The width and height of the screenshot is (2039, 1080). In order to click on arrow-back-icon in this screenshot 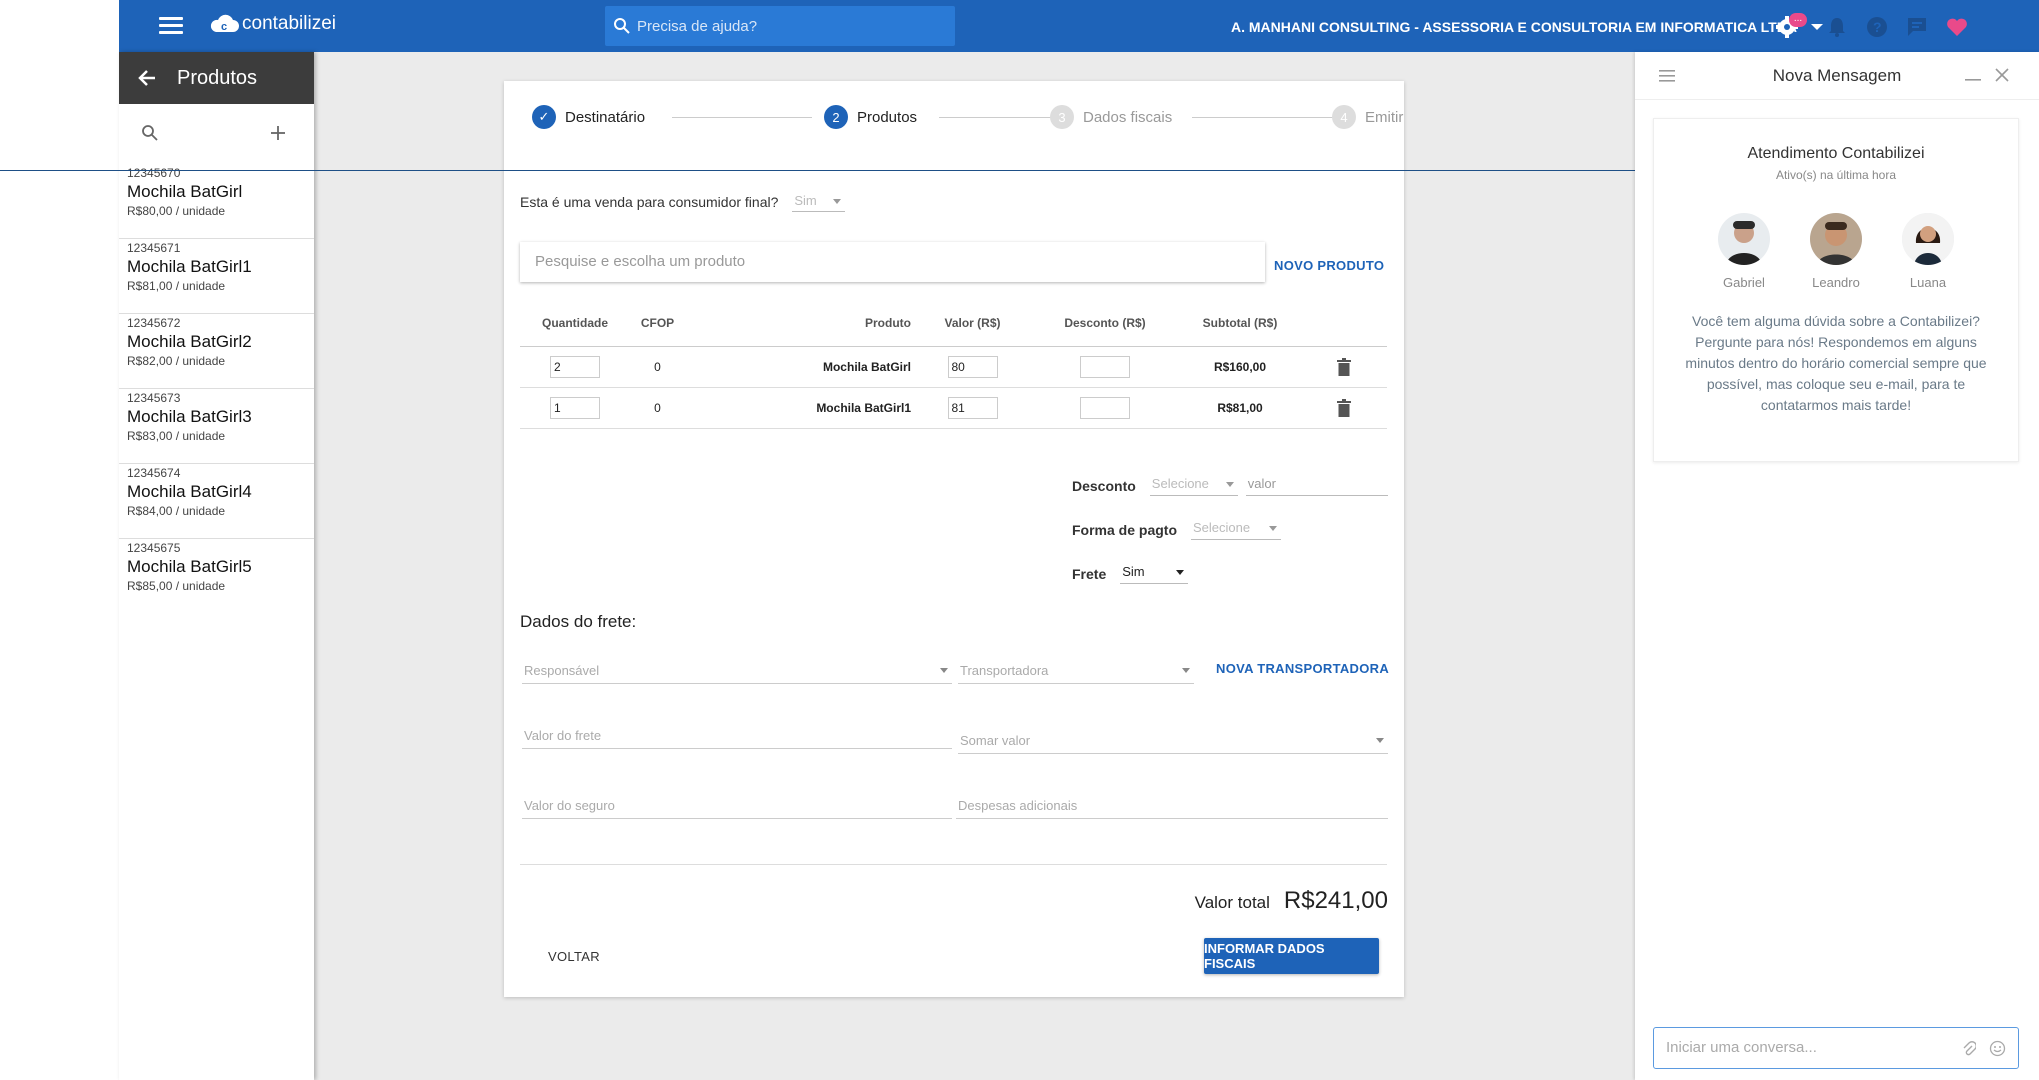, I will do `click(147, 78)`.